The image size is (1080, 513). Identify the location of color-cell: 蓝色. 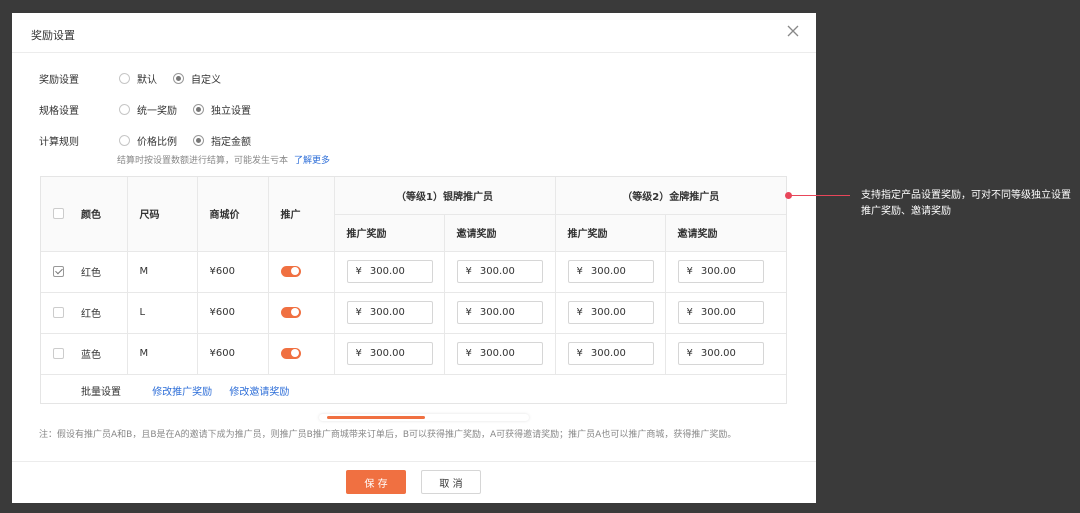
(98, 354).